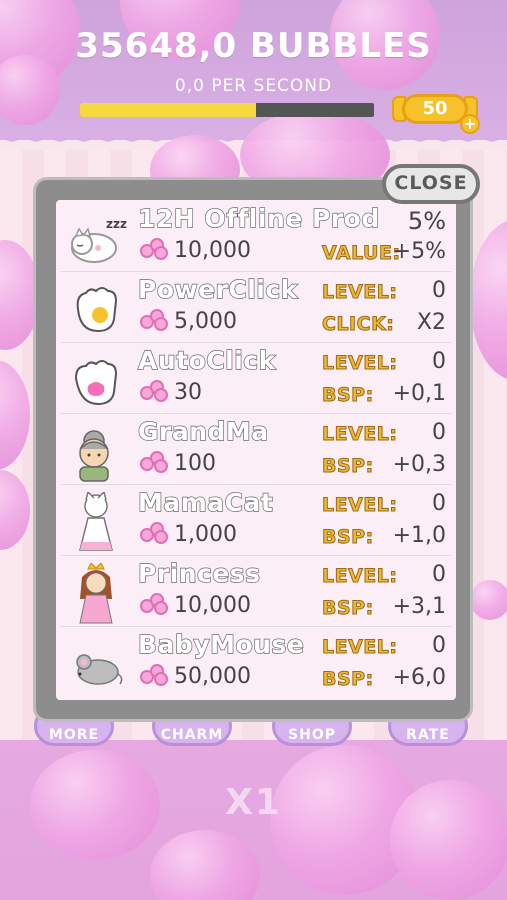 This screenshot has height=900, width=507. Describe the element at coordinates (426, 221) in the screenshot. I see `upgrade-percent: 5%` at that location.